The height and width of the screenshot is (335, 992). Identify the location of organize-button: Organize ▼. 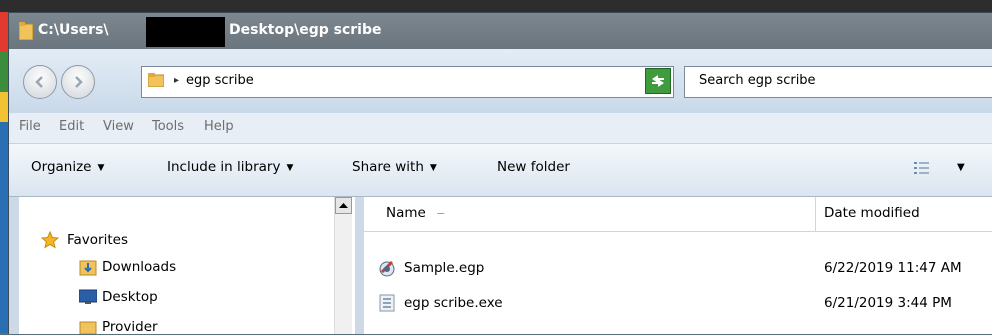
(67, 167).